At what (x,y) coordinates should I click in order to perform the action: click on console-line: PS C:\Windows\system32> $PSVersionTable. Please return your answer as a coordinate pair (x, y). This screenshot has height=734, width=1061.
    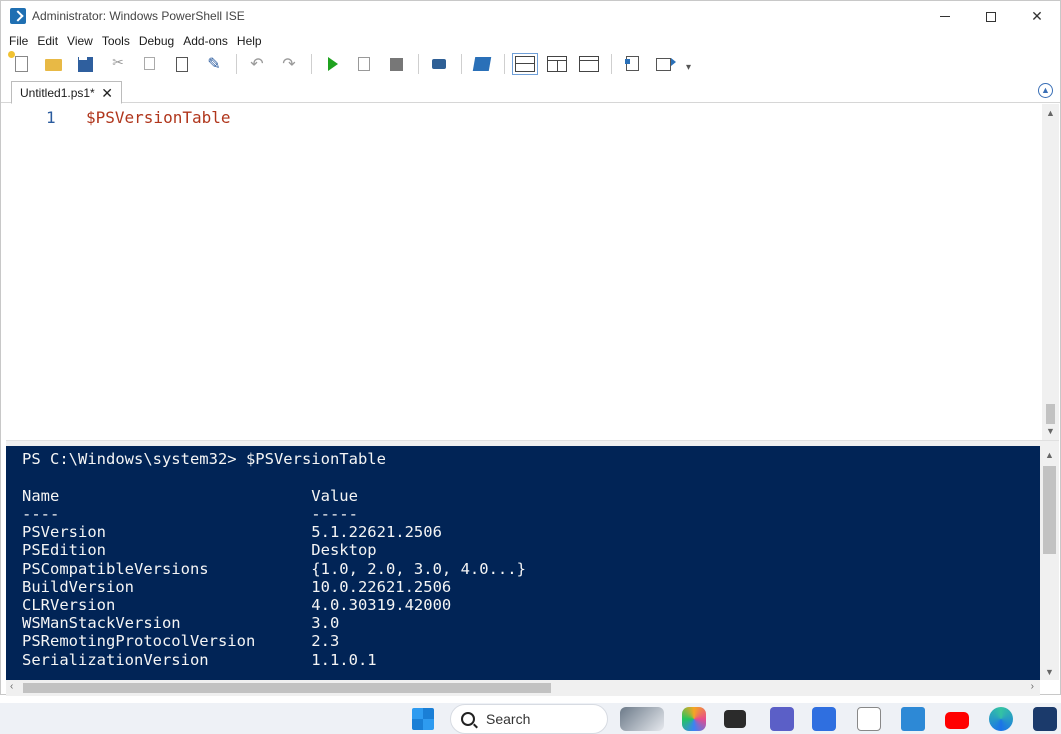
    Looking at the image, I should click on (204, 459).